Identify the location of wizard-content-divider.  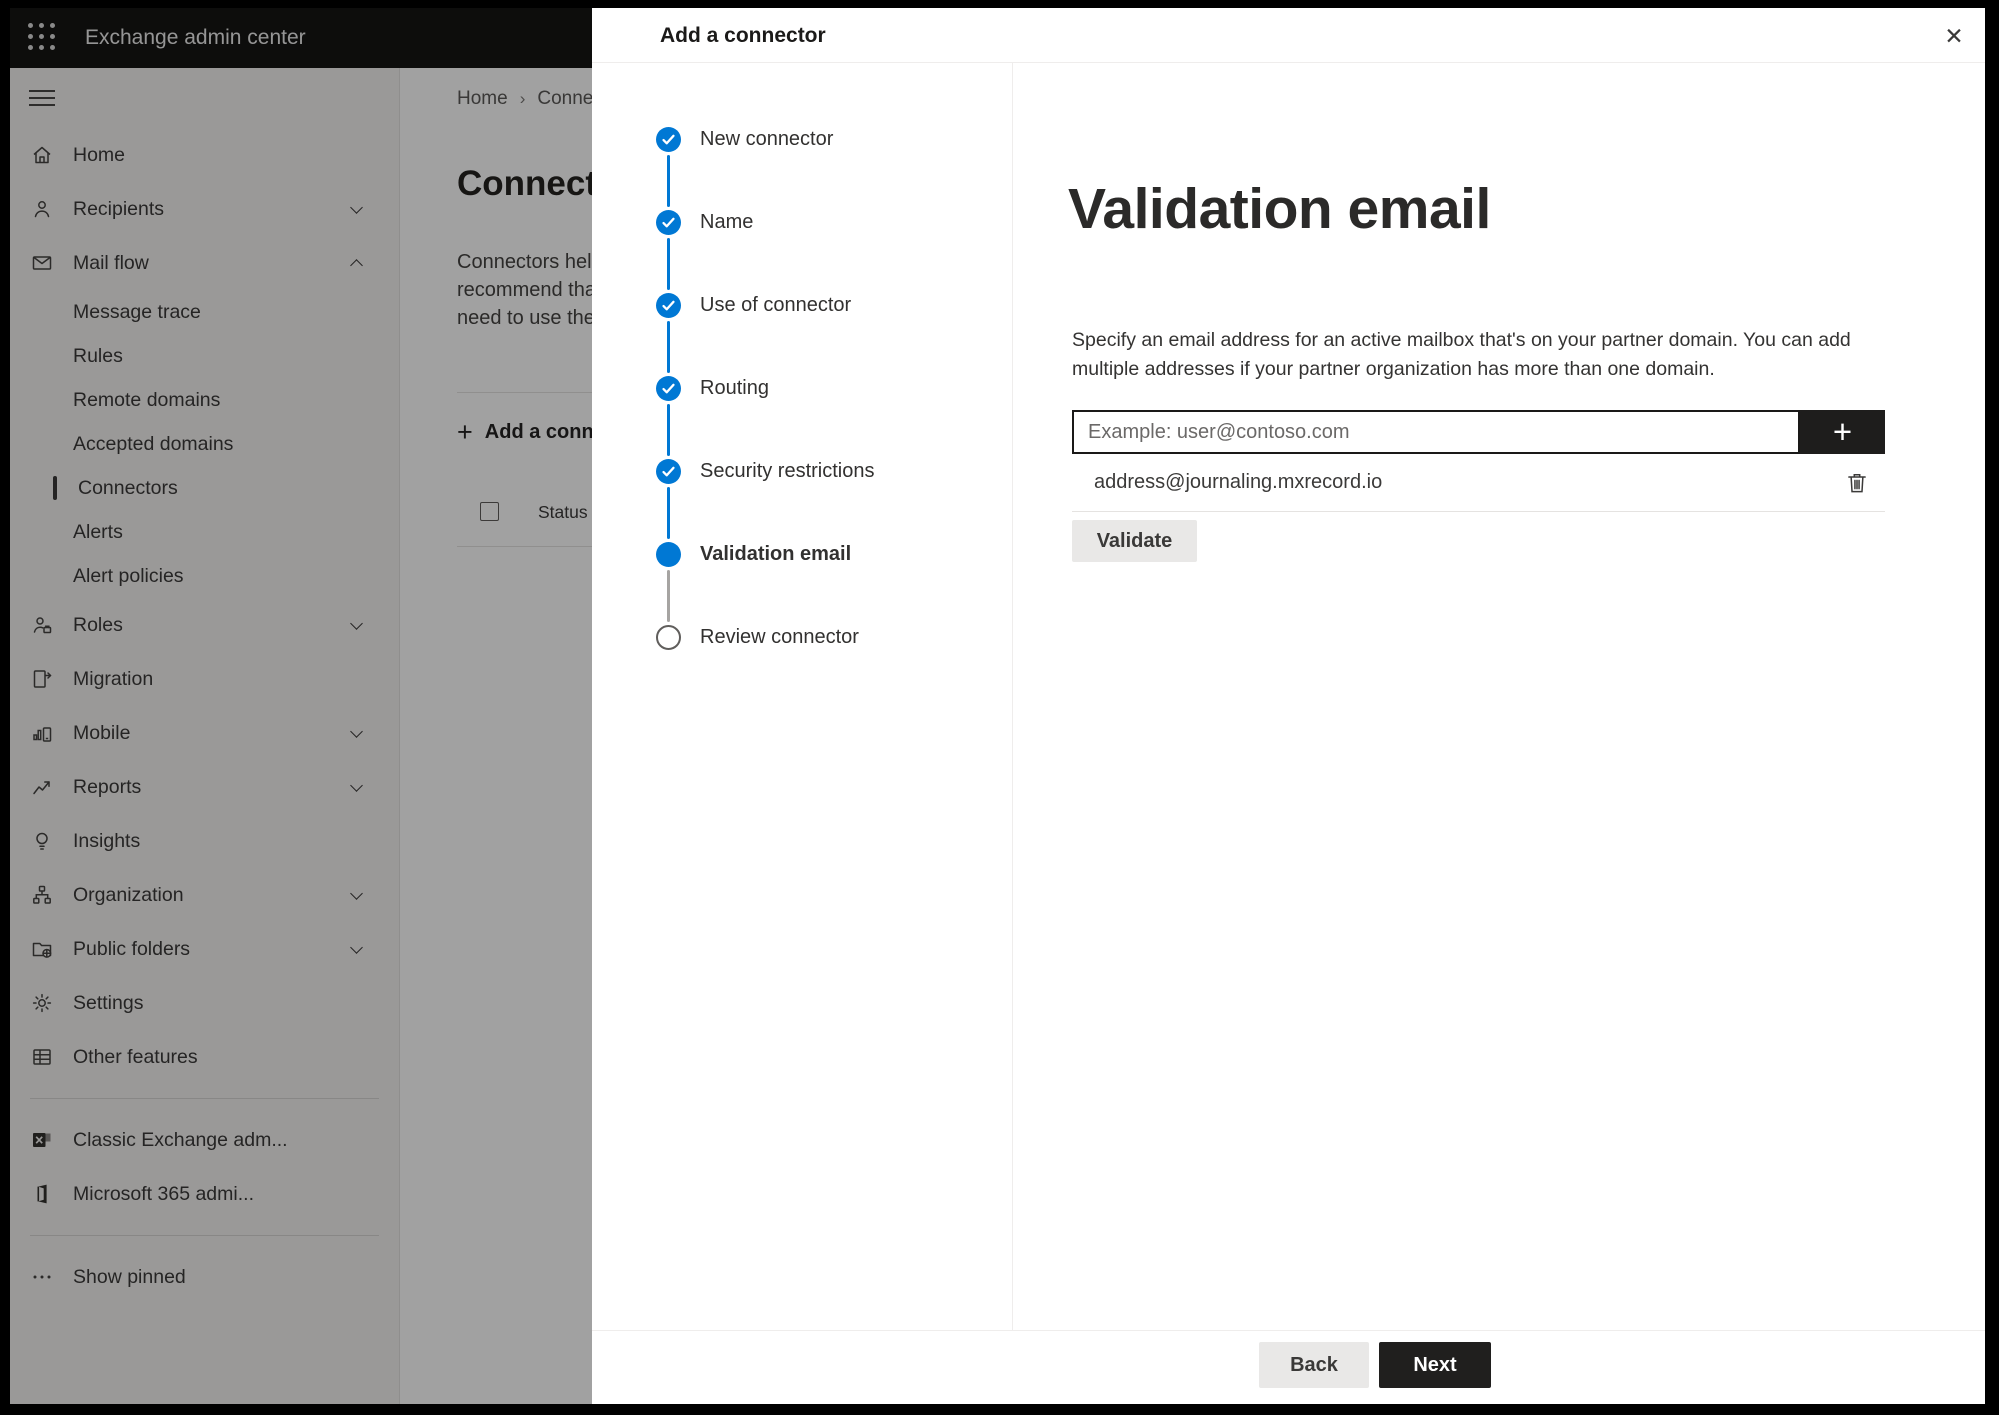
(1012, 696).